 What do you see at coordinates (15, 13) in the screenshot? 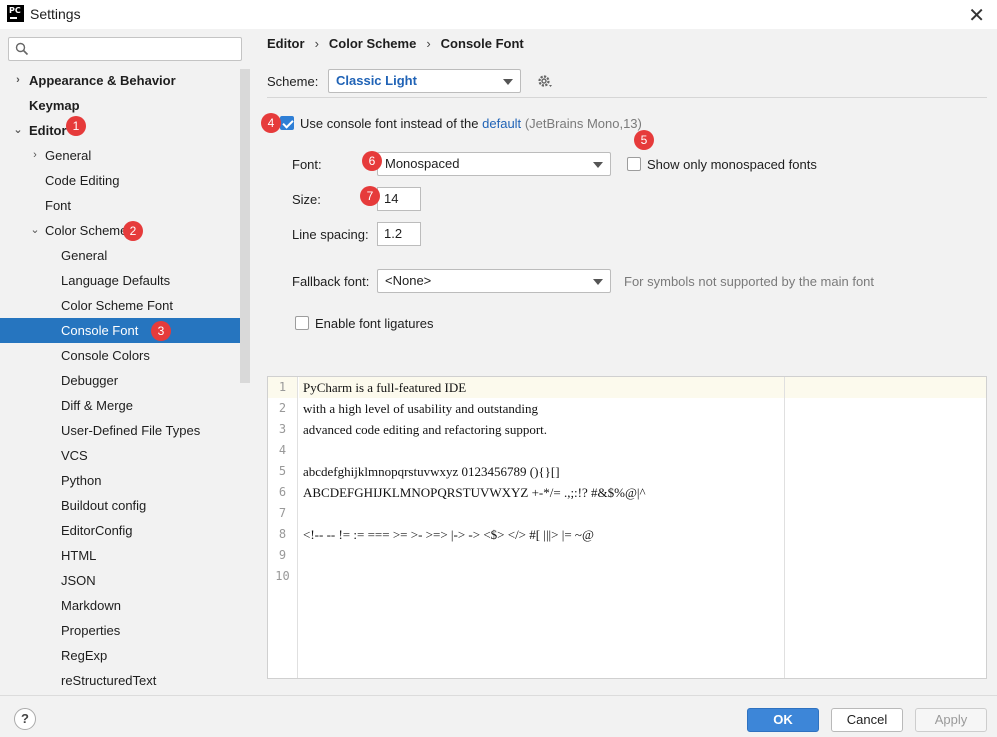
I see `pycharm-logo-icon: PC` at bounding box center [15, 13].